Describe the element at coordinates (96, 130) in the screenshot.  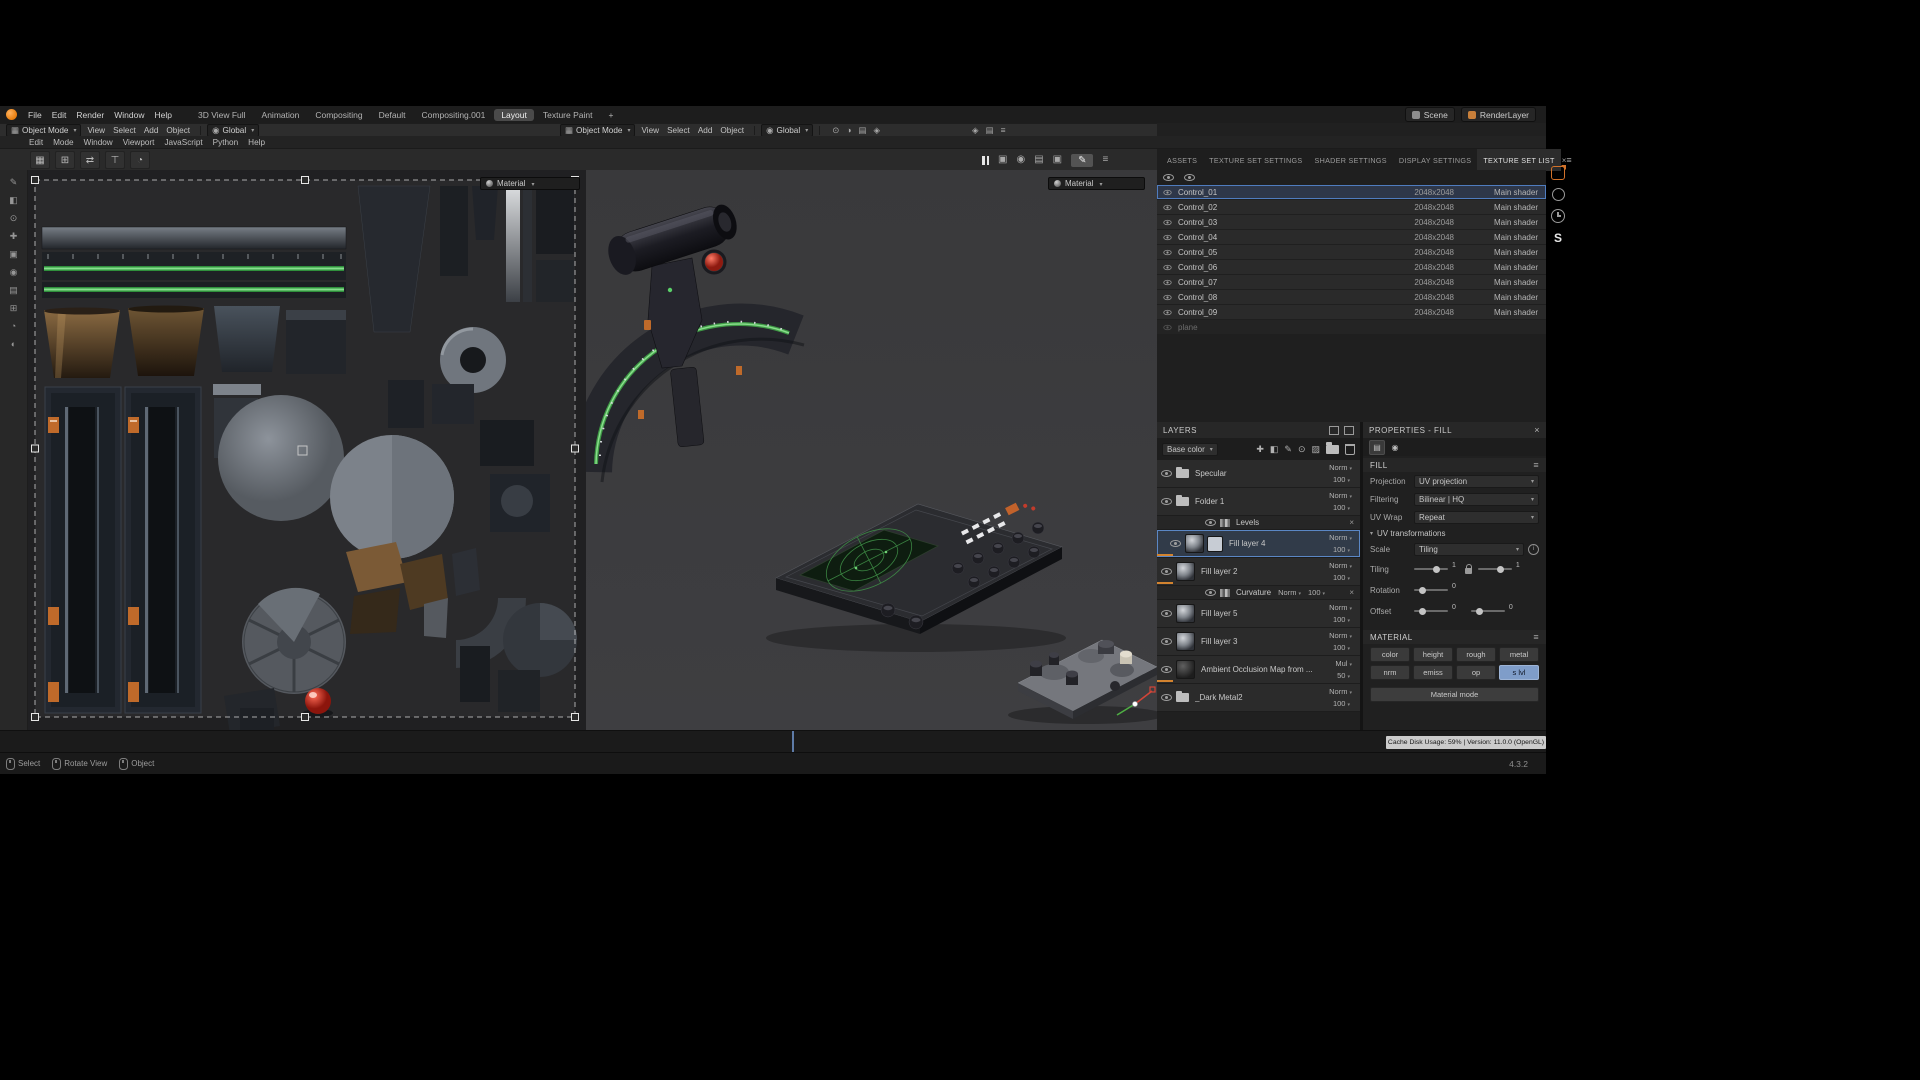
I see `viewport-menu-item: View` at that location.